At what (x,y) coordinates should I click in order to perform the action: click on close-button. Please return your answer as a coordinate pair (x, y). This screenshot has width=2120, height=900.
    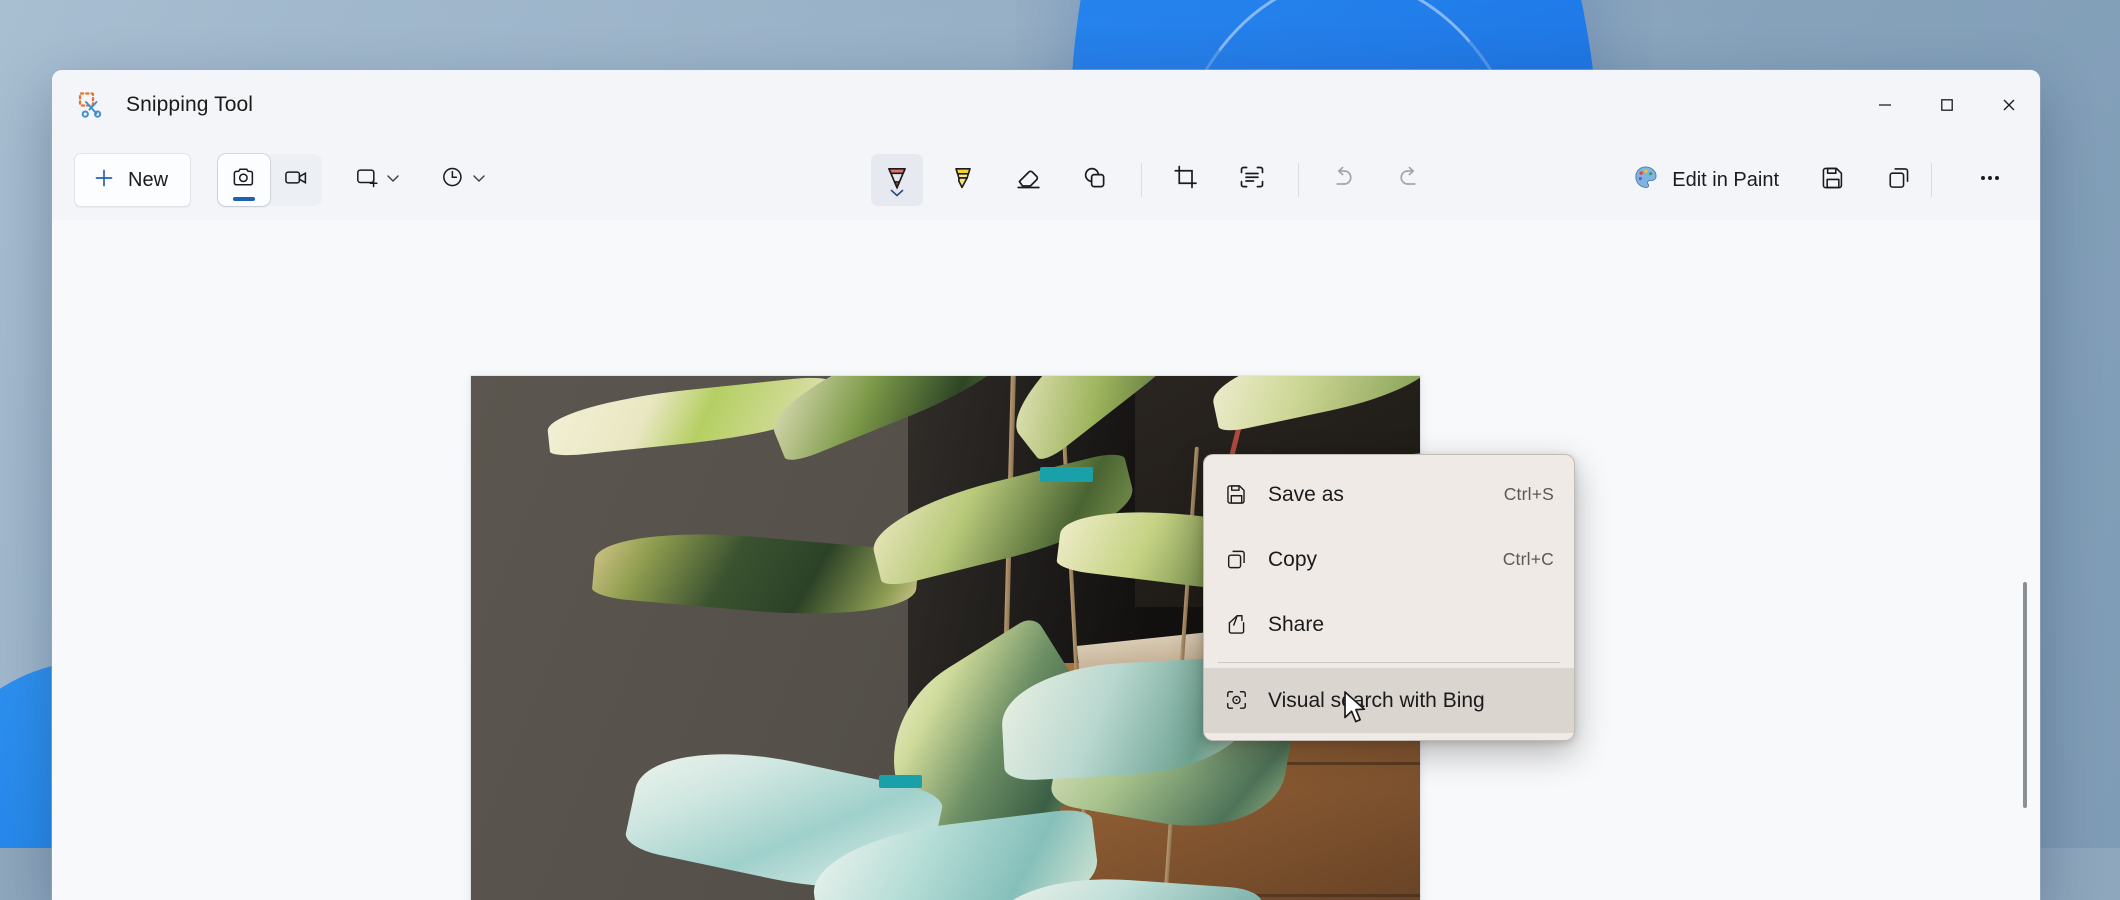
    Looking at the image, I should click on (2009, 105).